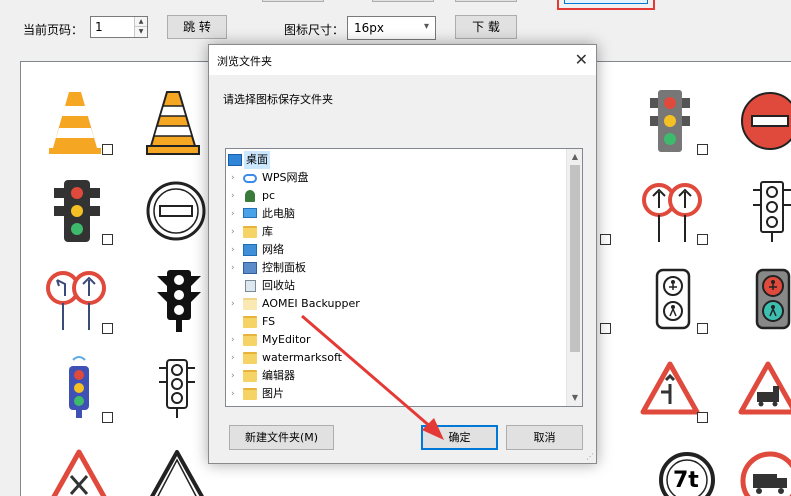 The height and width of the screenshot is (496, 791). Describe the element at coordinates (141, 22) in the screenshot. I see `spinner-up-icon: ▲` at that location.